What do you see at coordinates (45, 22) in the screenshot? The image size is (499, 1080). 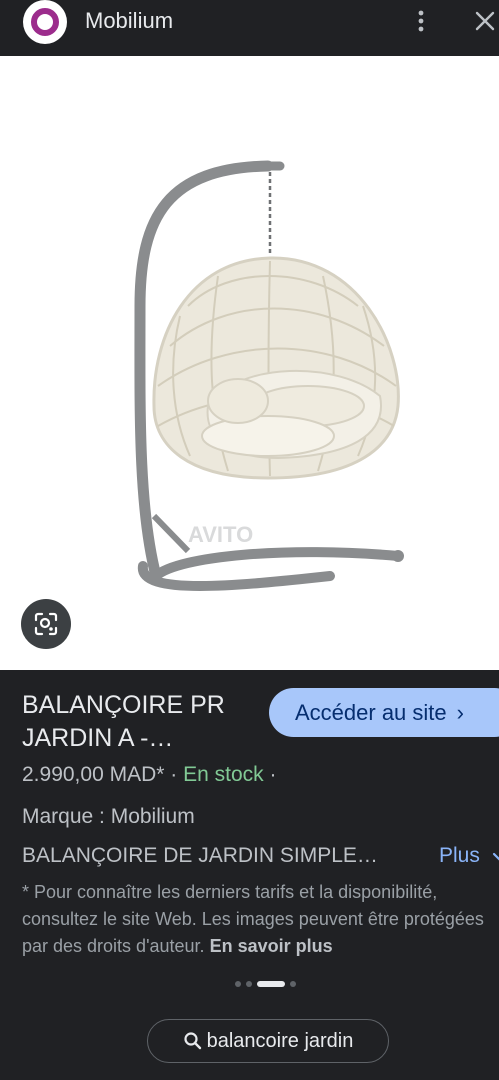 I see `mobilium-logo-icon` at bounding box center [45, 22].